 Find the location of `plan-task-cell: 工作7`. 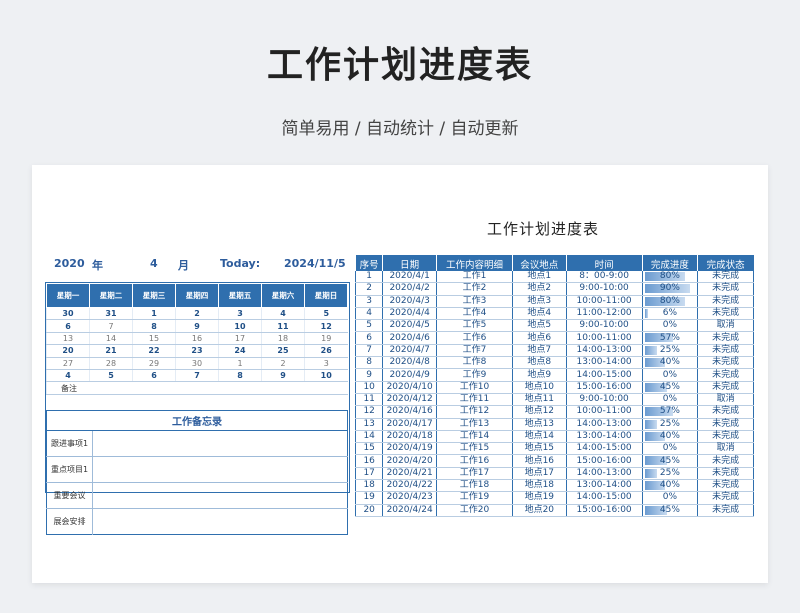

plan-task-cell: 工作7 is located at coordinates (474, 351).